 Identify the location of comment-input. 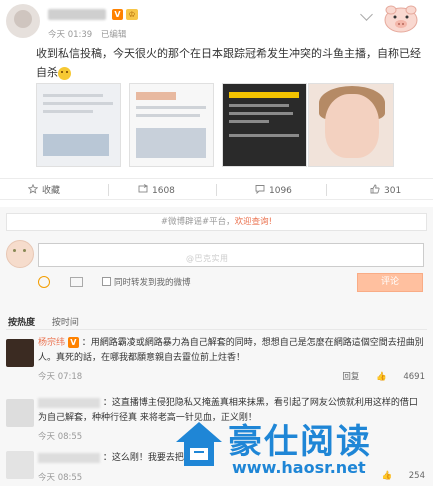
(231, 255).